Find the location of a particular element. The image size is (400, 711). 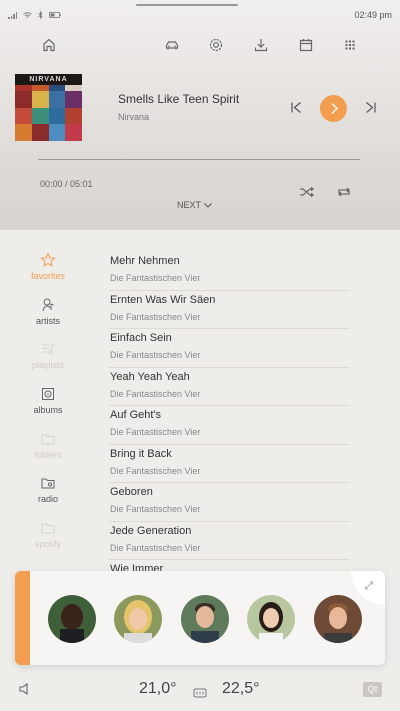

album-cover-logo: NIRVANA is located at coordinates (48, 79).